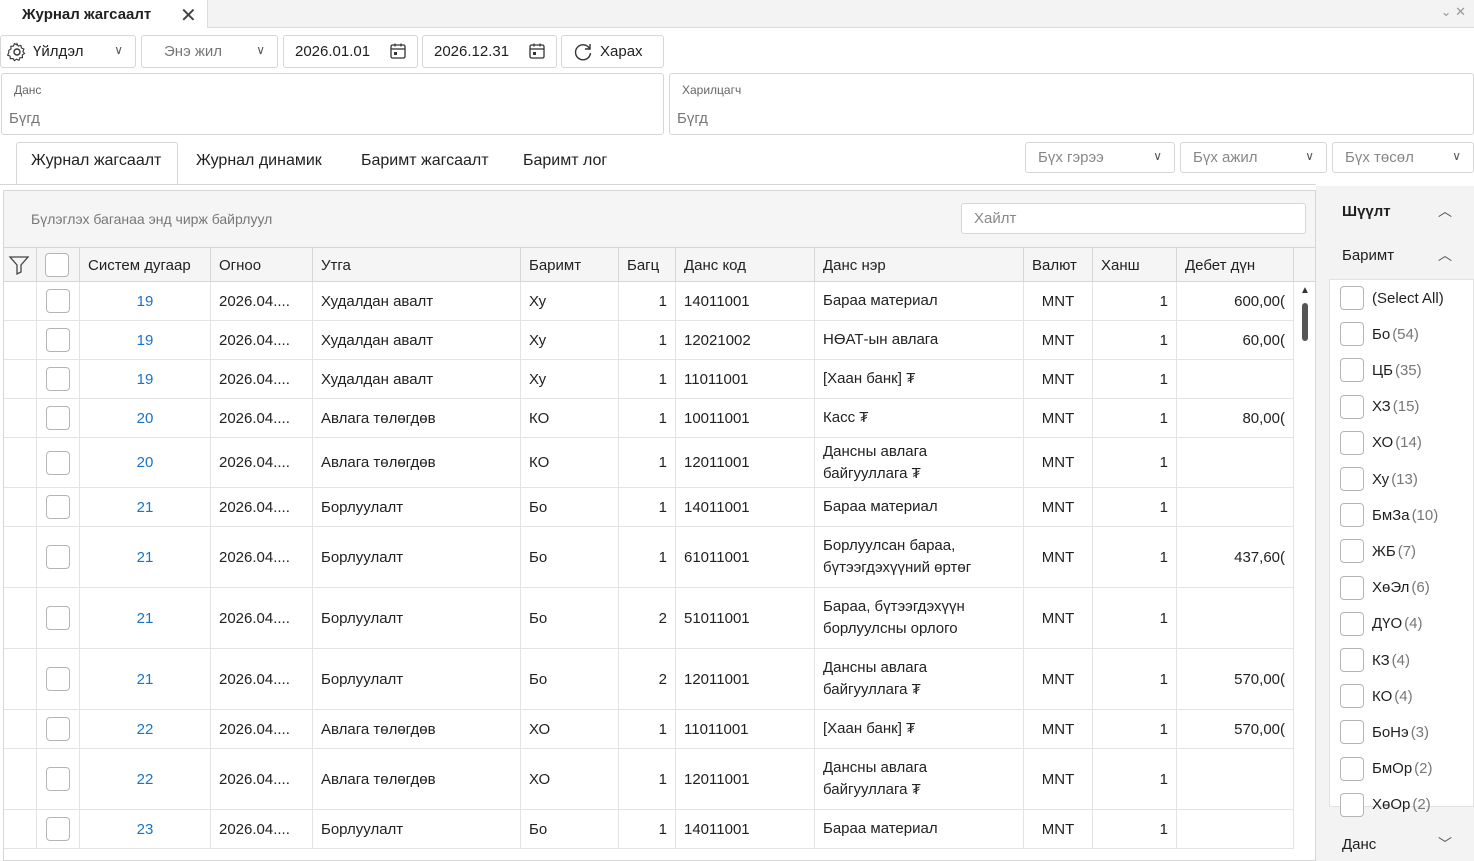 The height and width of the screenshot is (861, 1474). Describe the element at coordinates (1445, 844) in the screenshot. I see `chevron-down-icon: ﹀` at that location.